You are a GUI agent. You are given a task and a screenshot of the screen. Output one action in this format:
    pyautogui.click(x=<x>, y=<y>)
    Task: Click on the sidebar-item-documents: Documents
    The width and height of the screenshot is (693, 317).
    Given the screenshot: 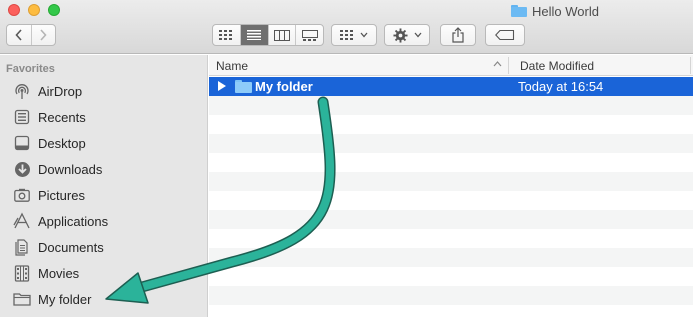 What is the action you would take?
    pyautogui.click(x=104, y=247)
    